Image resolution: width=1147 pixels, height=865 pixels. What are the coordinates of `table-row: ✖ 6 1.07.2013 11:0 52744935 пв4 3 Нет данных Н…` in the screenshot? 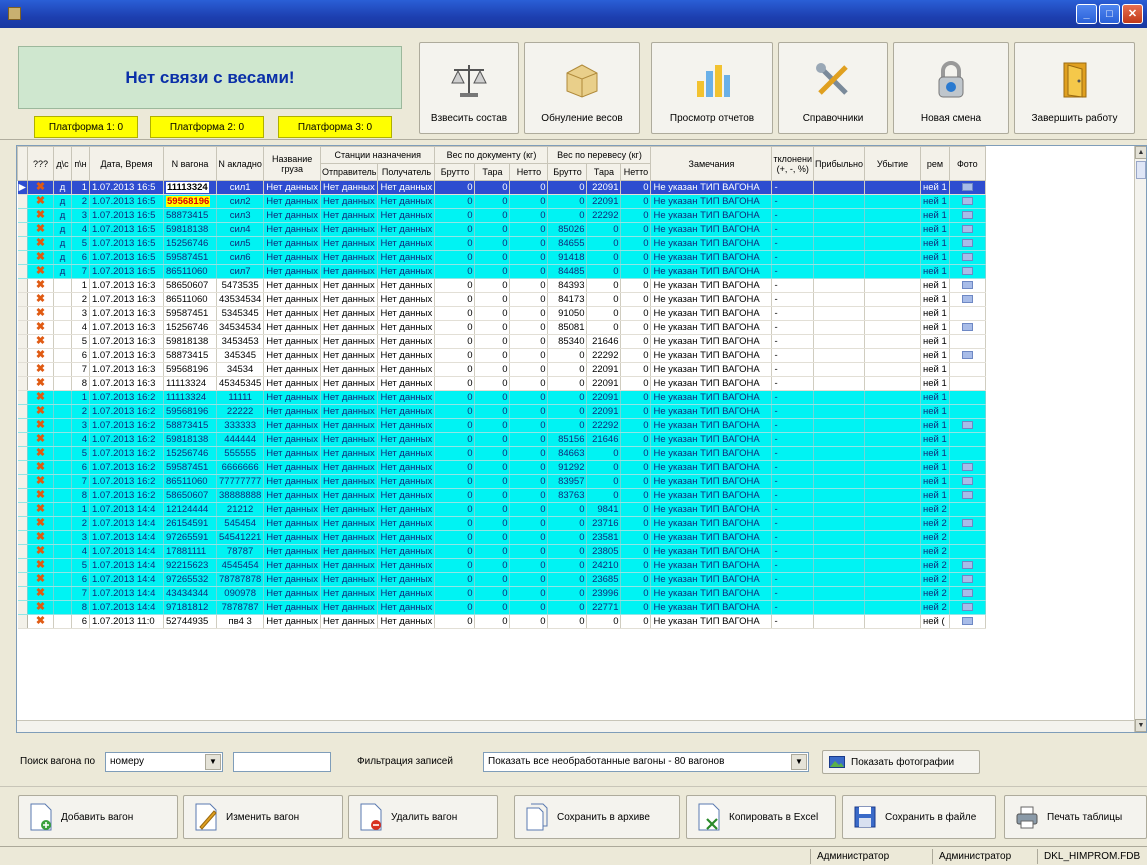 It's located at (501, 621).